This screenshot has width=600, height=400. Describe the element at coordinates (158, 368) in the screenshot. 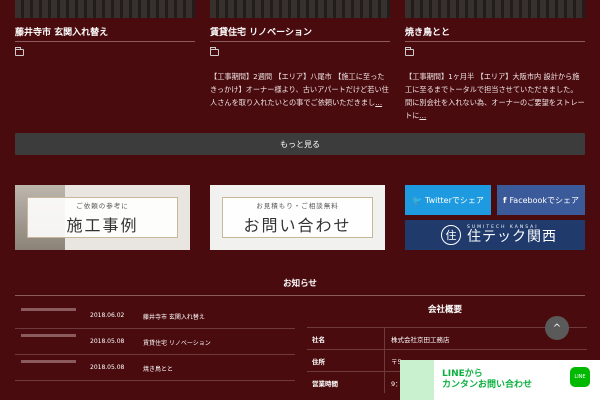

I see `news-link: 焼き鳥とと` at that location.